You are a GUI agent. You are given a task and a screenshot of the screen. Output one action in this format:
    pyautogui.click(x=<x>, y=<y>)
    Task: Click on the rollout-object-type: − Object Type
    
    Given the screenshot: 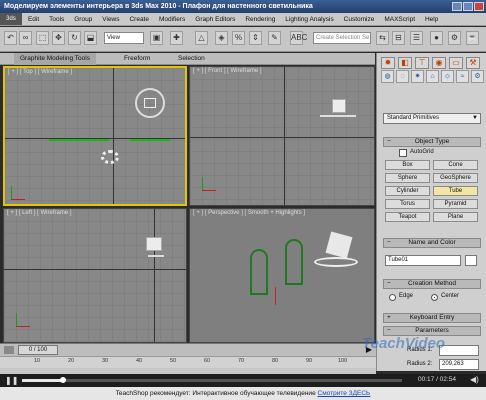 What is the action you would take?
    pyautogui.click(x=432, y=142)
    